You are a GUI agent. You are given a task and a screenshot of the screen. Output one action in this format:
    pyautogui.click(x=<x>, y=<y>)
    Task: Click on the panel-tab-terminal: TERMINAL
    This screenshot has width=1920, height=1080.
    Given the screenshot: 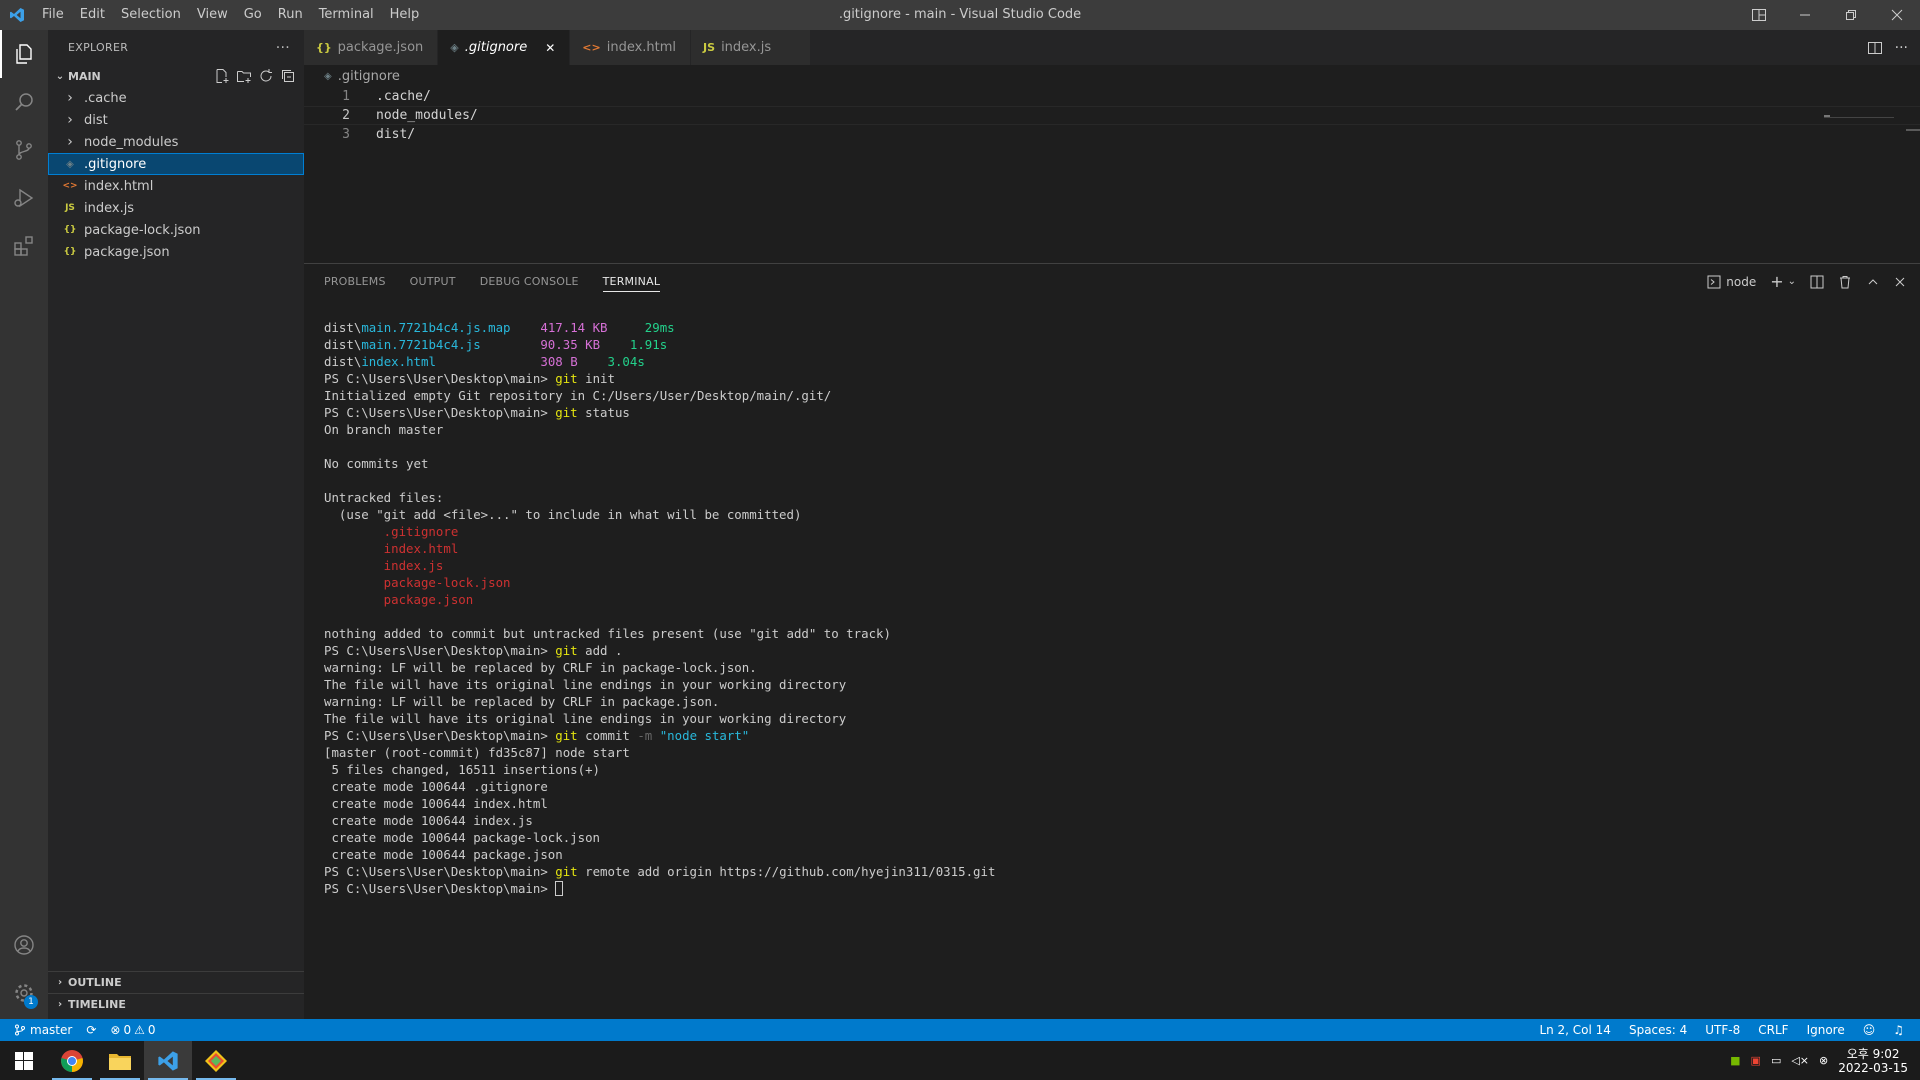 What is the action you would take?
    pyautogui.click(x=631, y=282)
    